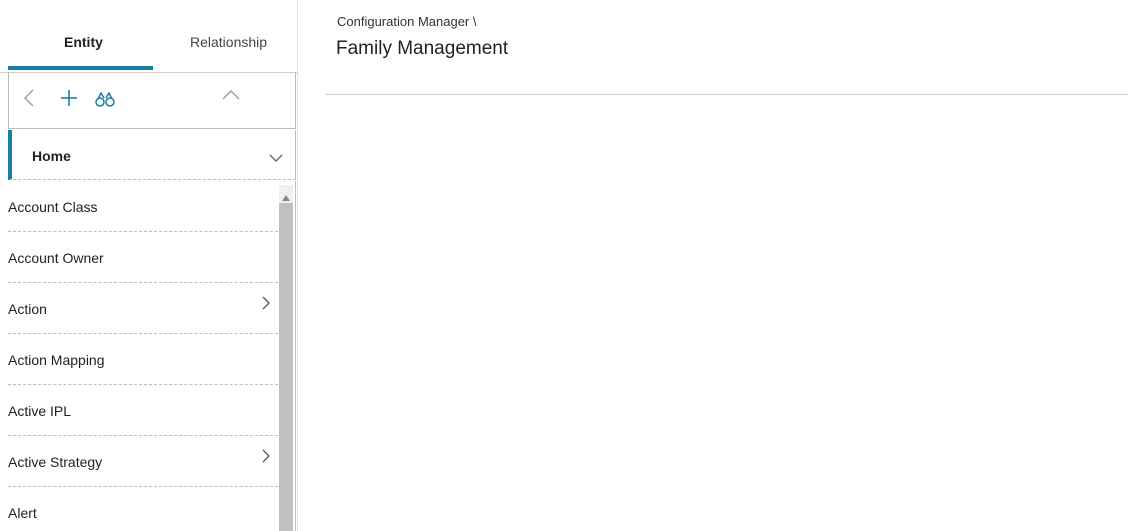 This screenshot has height=531, width=1128. What do you see at coordinates (80, 68) in the screenshot?
I see `active-tab-indicator` at bounding box center [80, 68].